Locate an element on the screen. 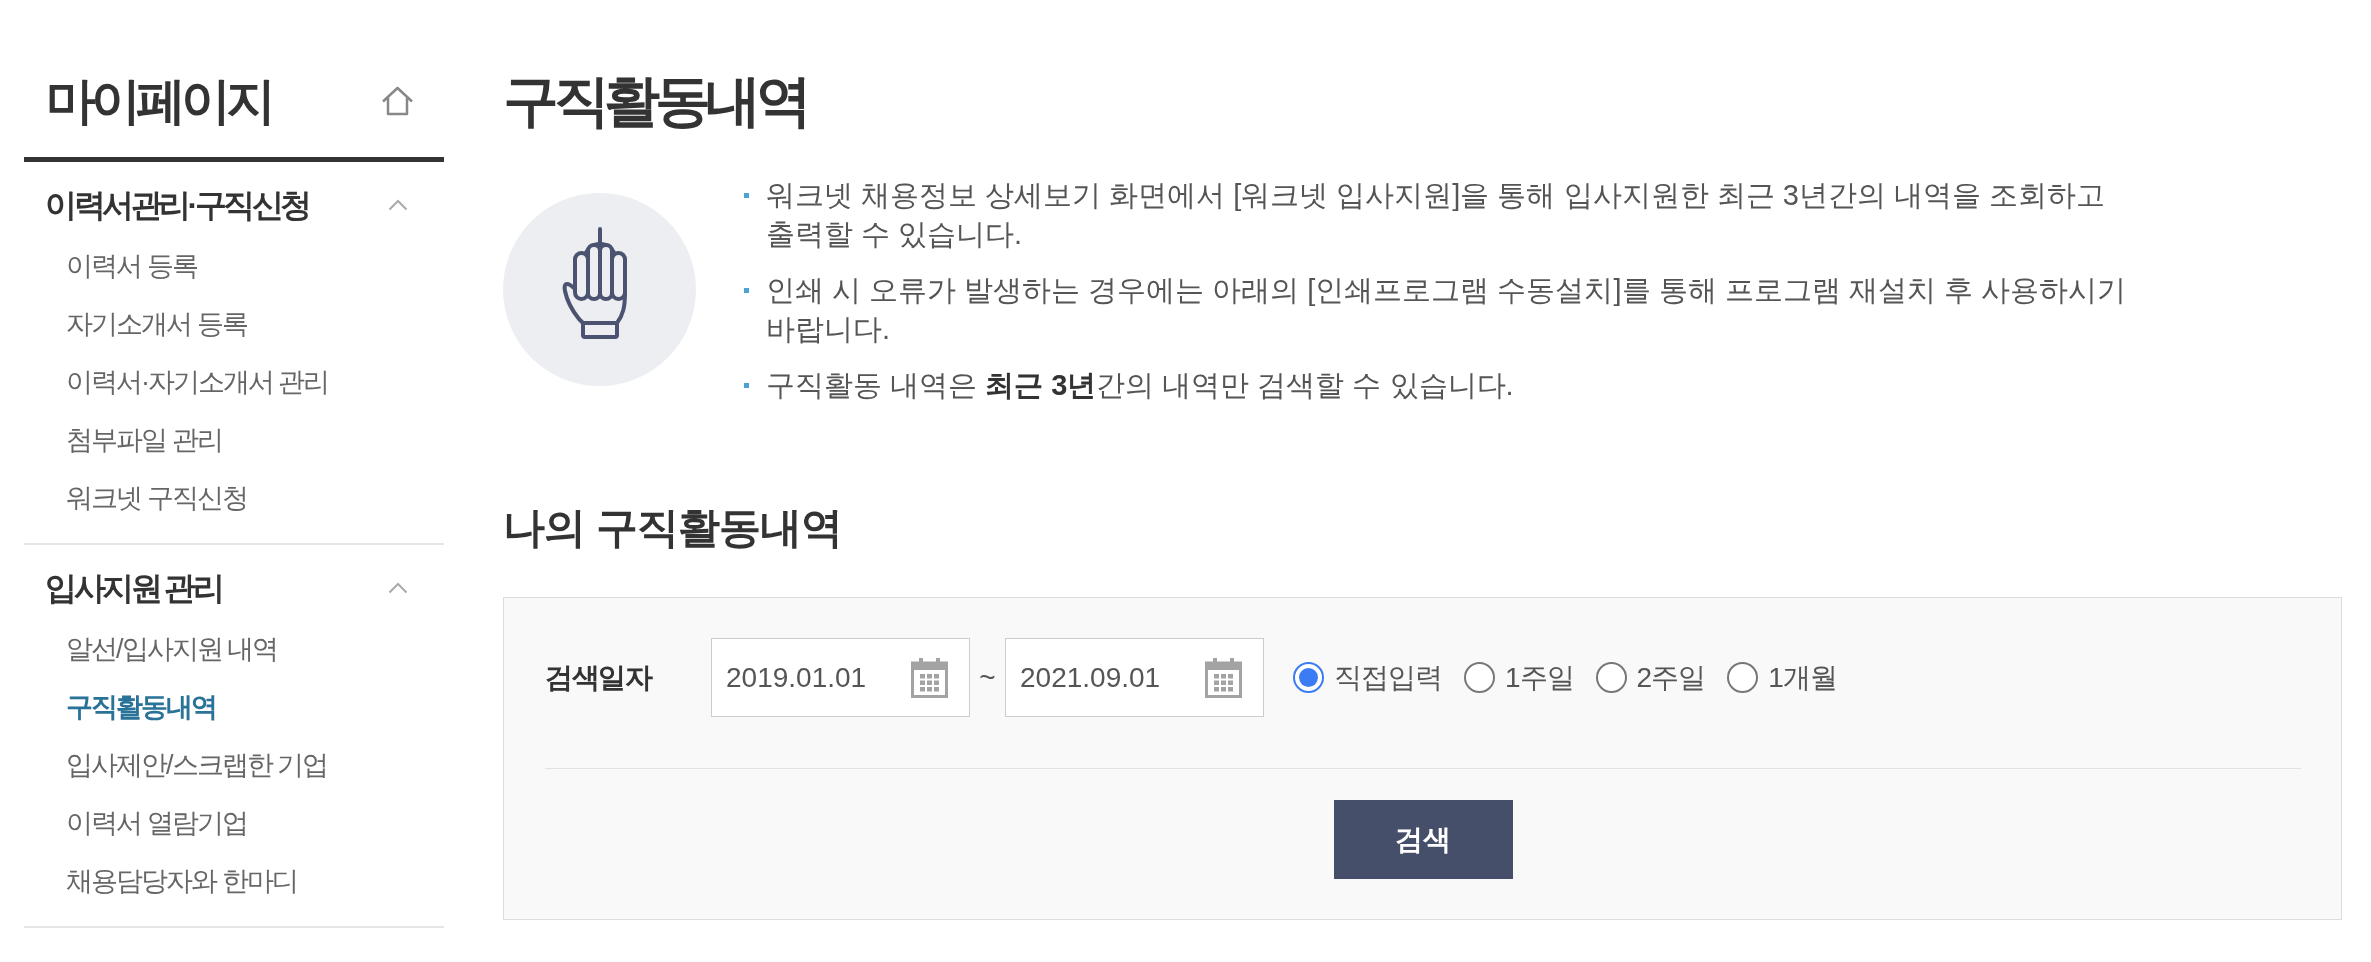 The height and width of the screenshot is (962, 2371). radio-label: 2주일 is located at coordinates (1671, 677).